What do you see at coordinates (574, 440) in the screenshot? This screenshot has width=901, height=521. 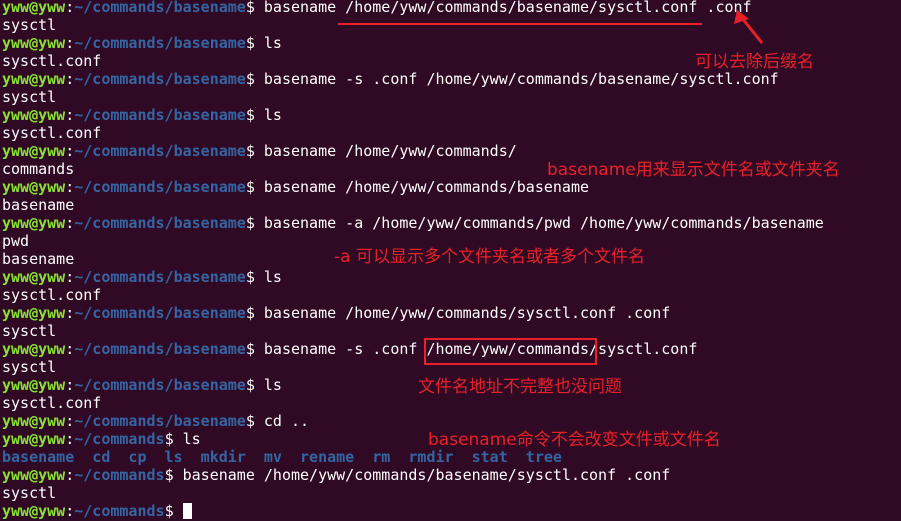 I see `annotation-no-change: basename命令不会改变文件或文件名` at bounding box center [574, 440].